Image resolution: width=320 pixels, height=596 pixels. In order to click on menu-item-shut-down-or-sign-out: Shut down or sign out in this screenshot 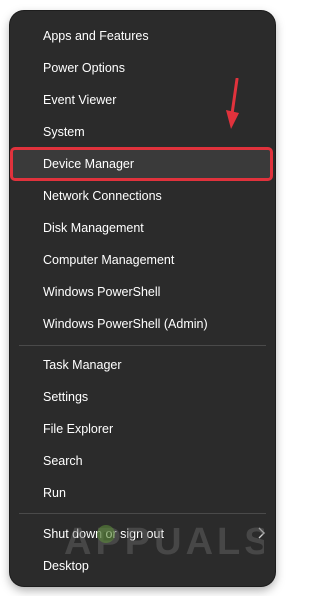, I will do `click(142, 534)`.